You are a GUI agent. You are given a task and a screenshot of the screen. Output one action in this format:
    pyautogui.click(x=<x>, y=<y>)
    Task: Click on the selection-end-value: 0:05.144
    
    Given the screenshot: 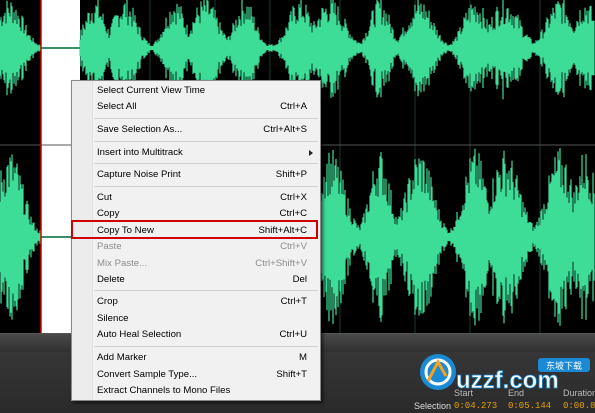 What is the action you would take?
    pyautogui.click(x=529, y=406)
    